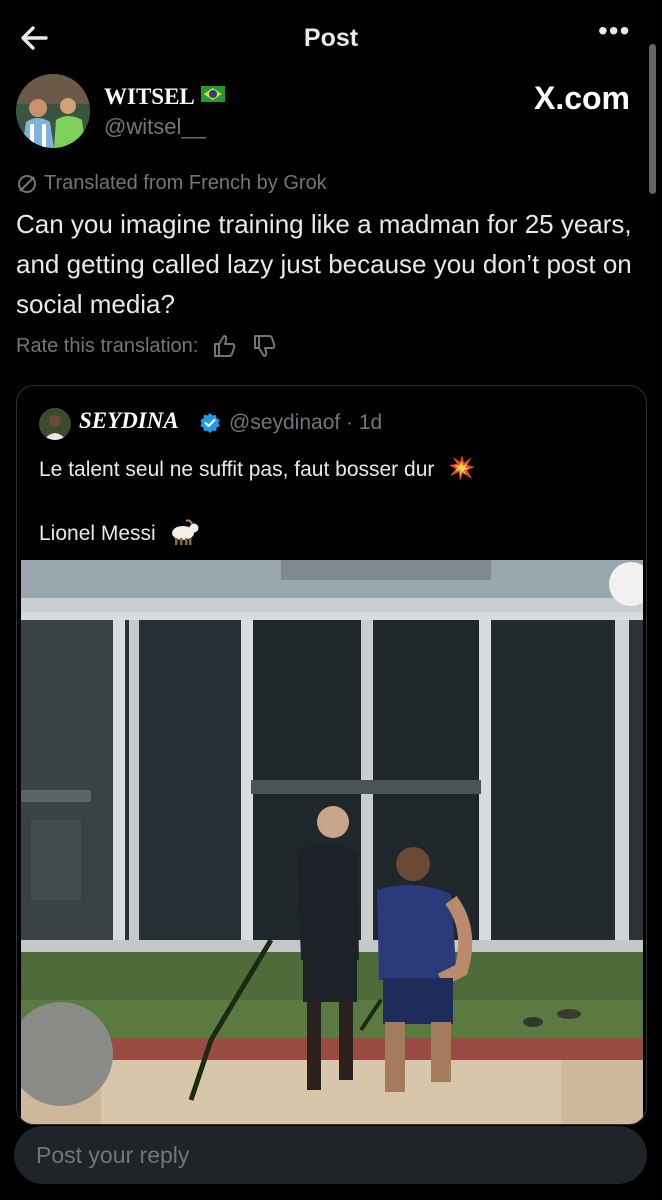 Image resolution: width=662 pixels, height=1200 pixels. Describe the element at coordinates (462, 468) in the screenshot. I see `collision-emoji-icon` at that location.